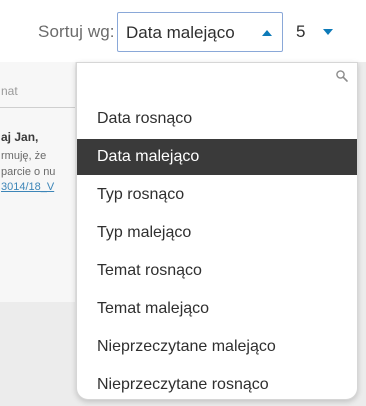 This screenshot has width=366, height=406. I want to click on message-preview-line: rmuję, że, so click(24, 156).